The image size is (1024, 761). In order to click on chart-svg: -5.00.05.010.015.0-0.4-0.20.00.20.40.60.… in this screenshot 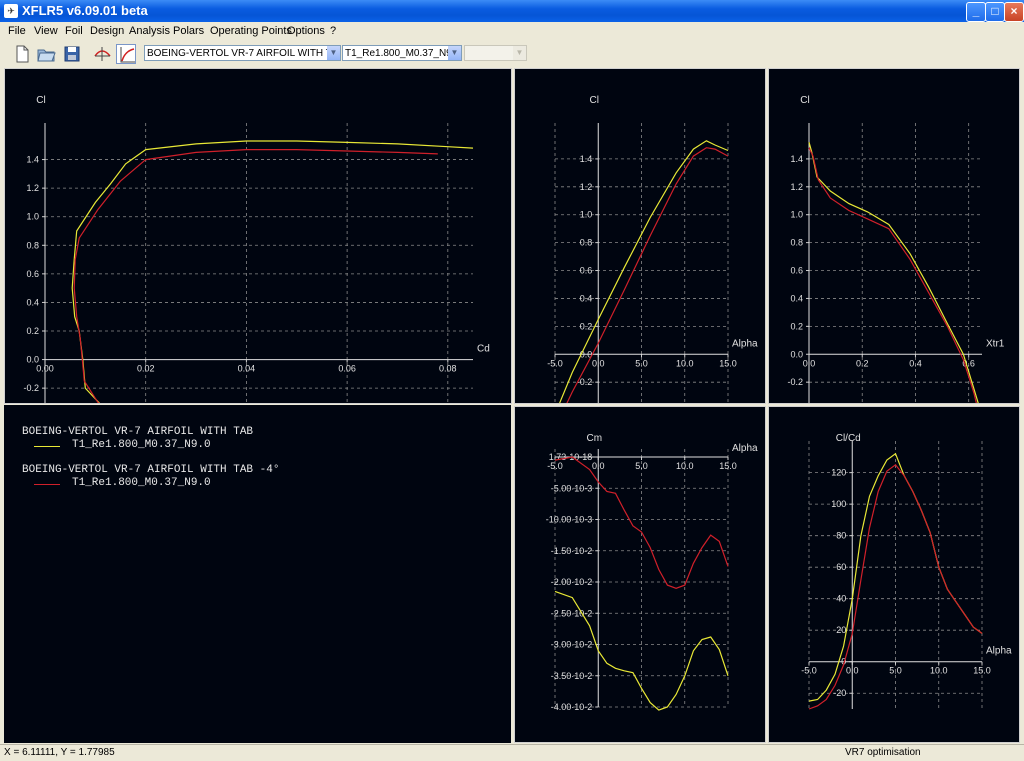, I will do `click(652, 249)`.